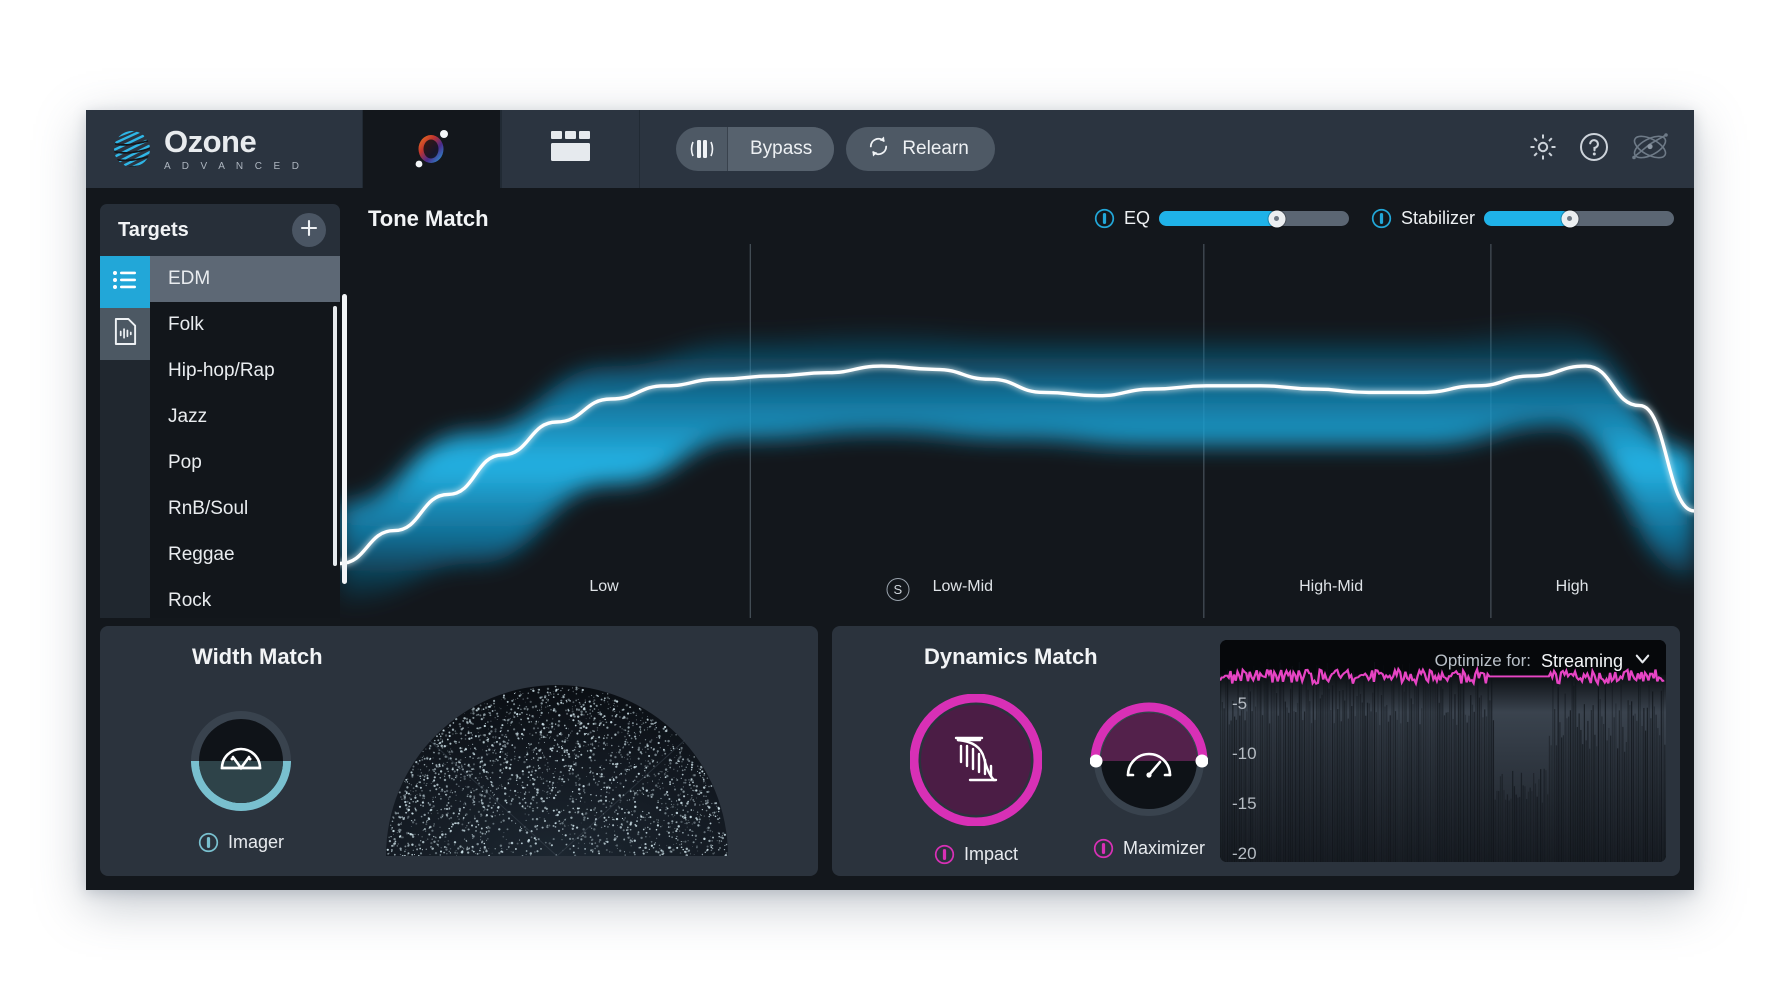 This screenshot has height=1000, width=1780. I want to click on optimize-for-value: Streaming, so click(1582, 661).